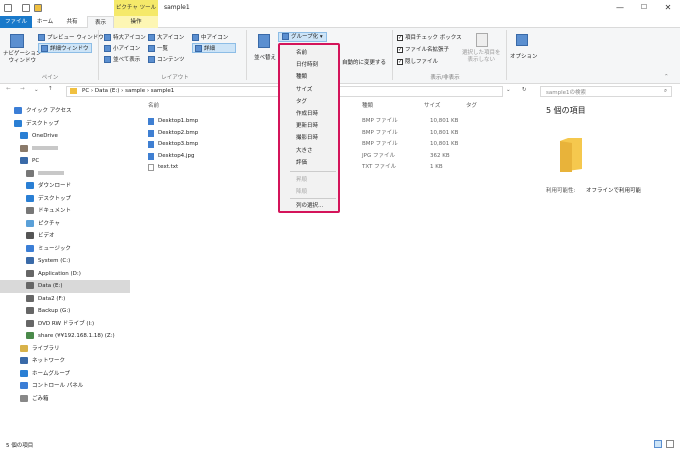  Describe the element at coordinates (301, 76) in the screenshot. I see `group-by-menu-item: 種類` at that location.